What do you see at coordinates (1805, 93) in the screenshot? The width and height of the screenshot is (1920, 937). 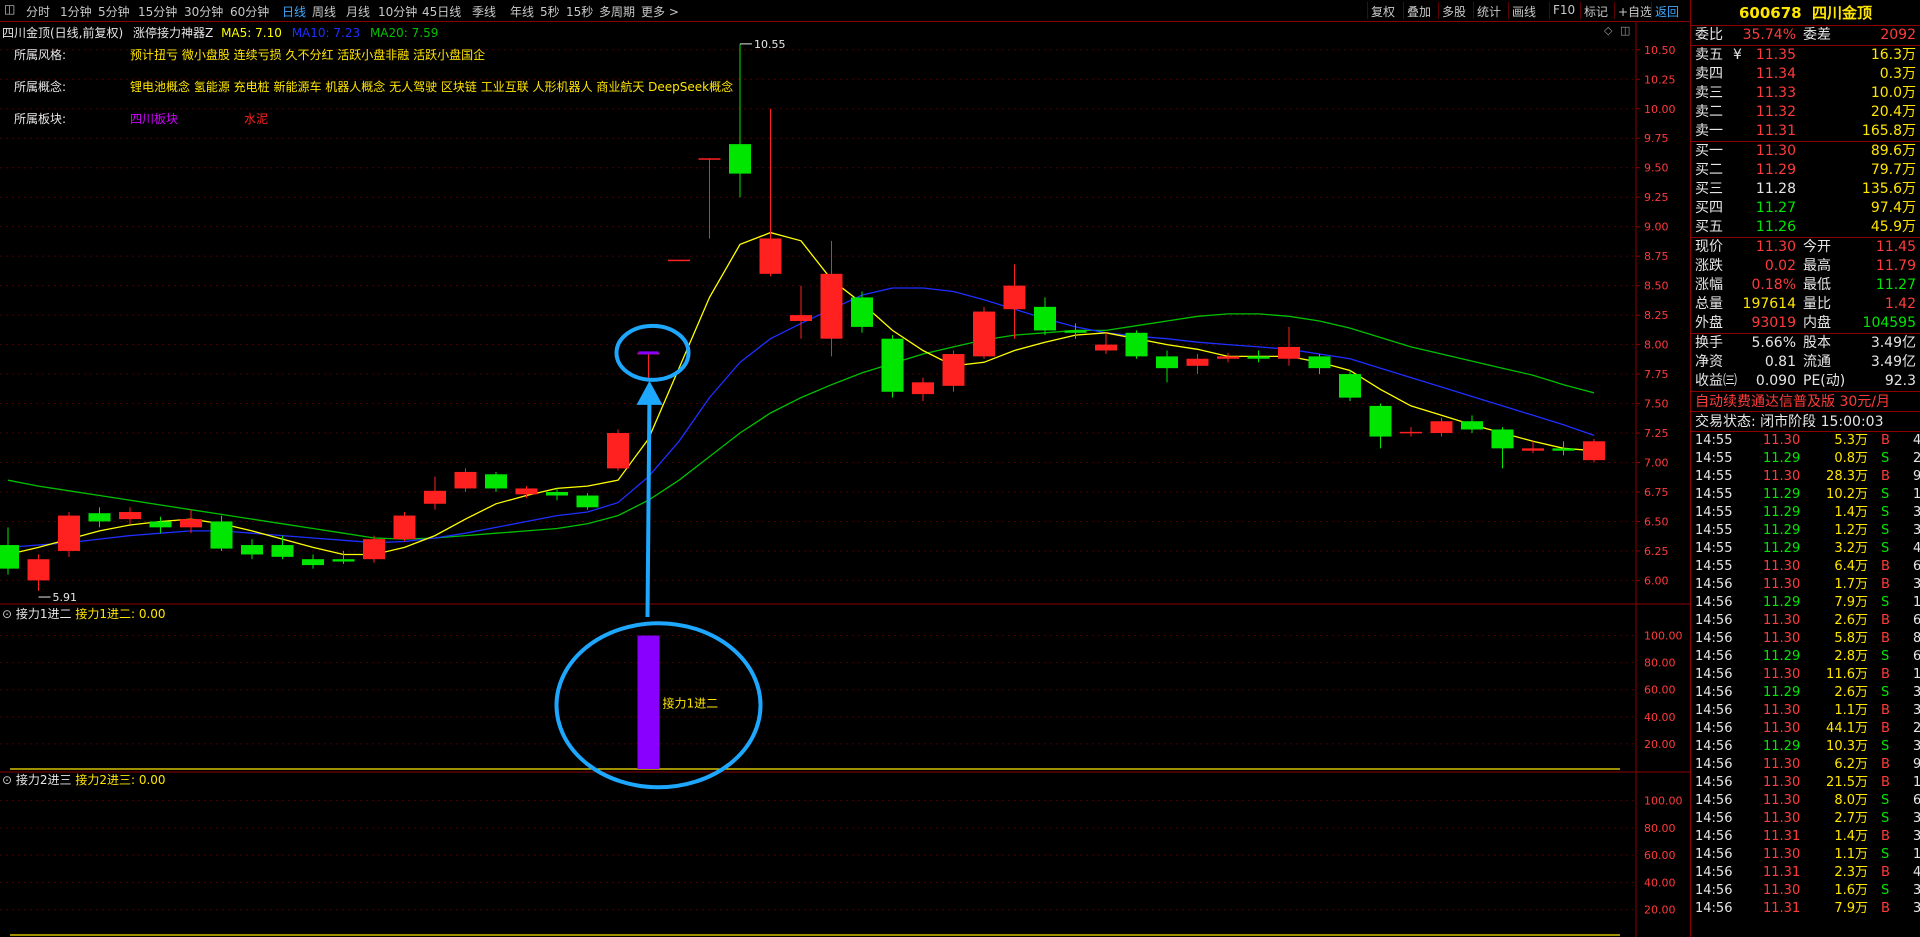 I see `ask-row: 卖三 11.33 10.0万` at bounding box center [1805, 93].